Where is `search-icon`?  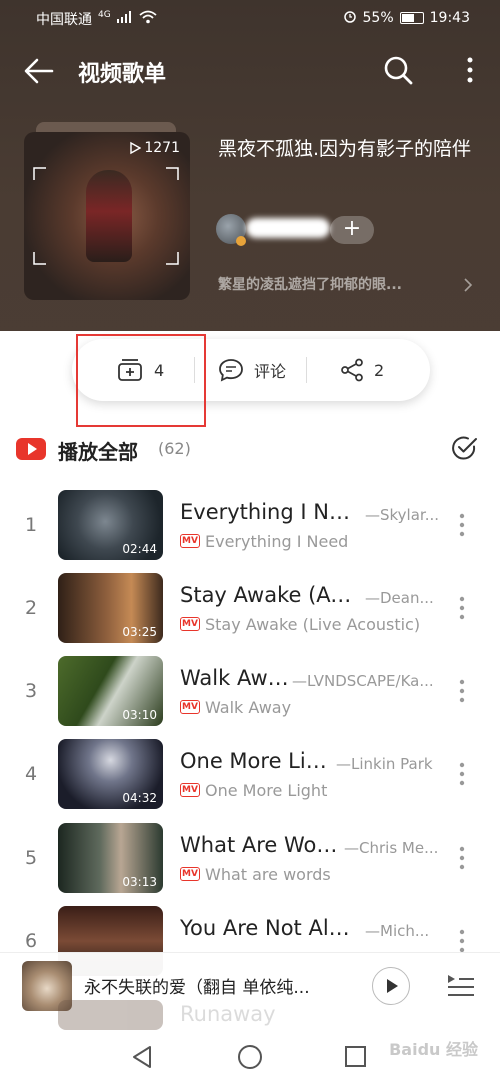 search-icon is located at coordinates (398, 70).